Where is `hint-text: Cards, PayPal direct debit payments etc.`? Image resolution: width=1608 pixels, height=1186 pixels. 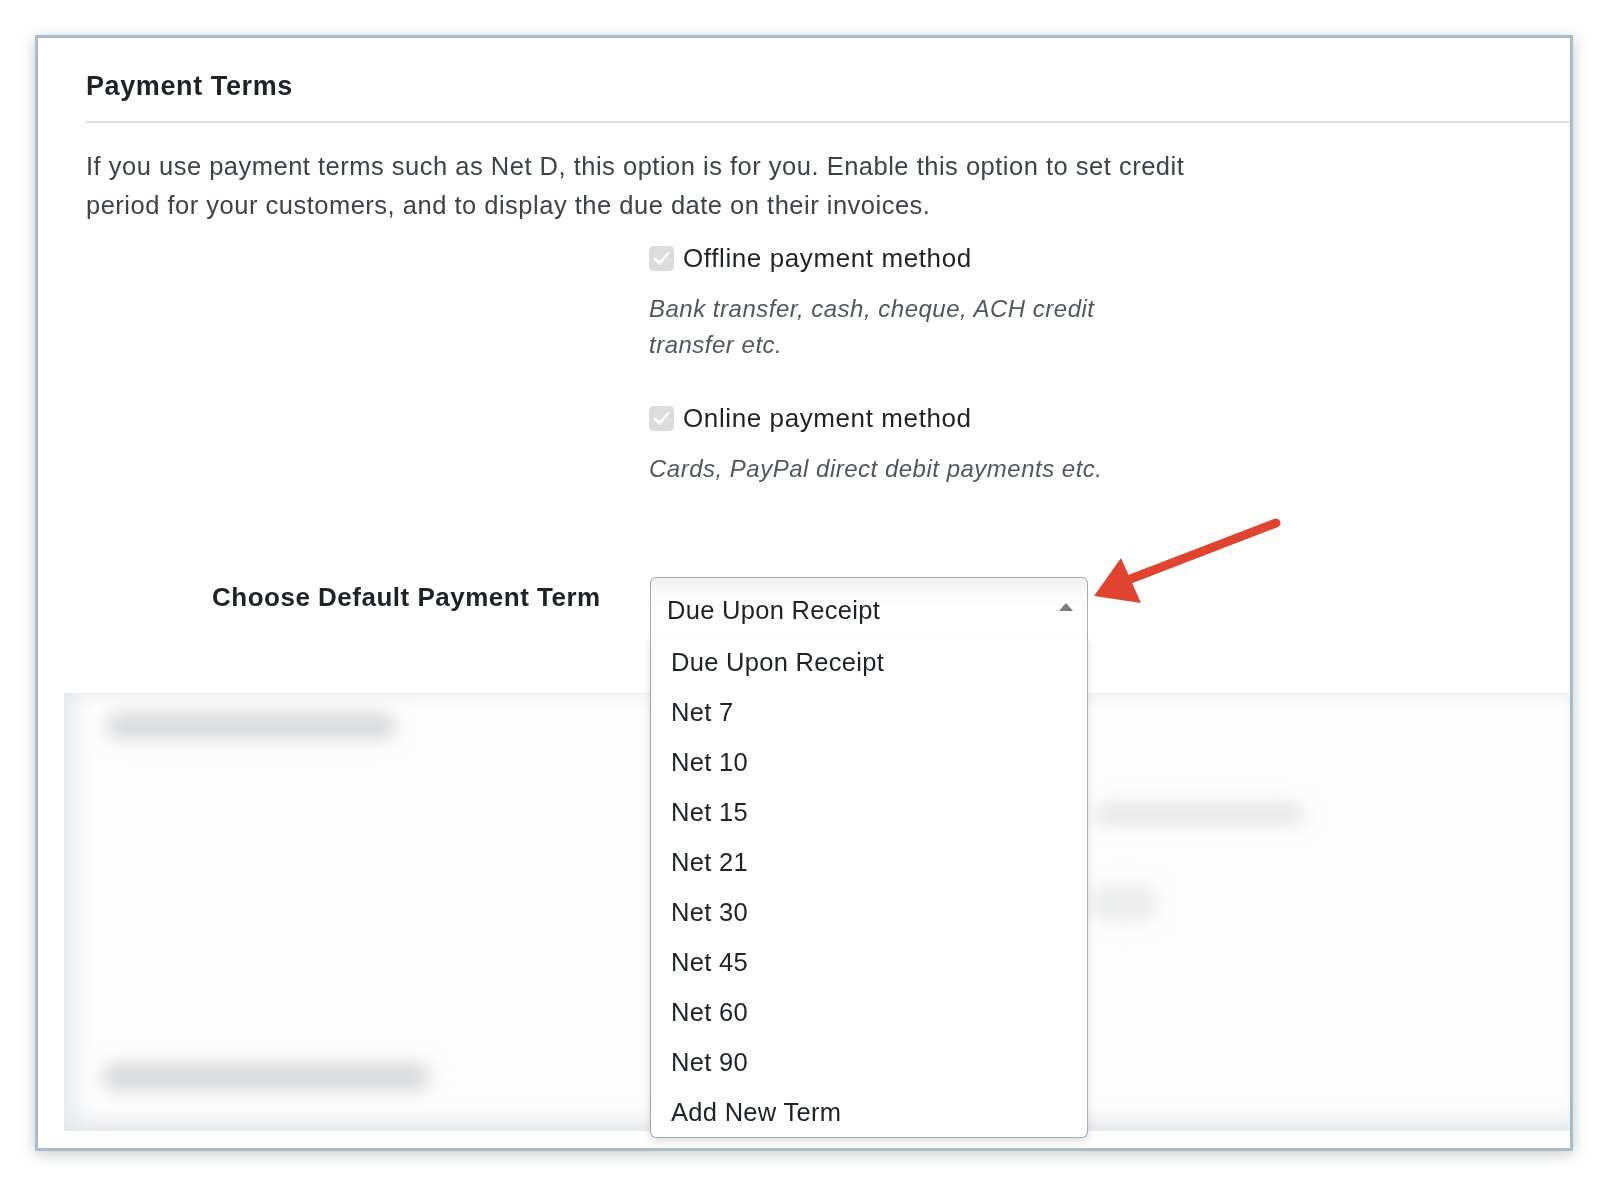 hint-text: Cards, PayPal direct debit payments etc. is located at coordinates (876, 469).